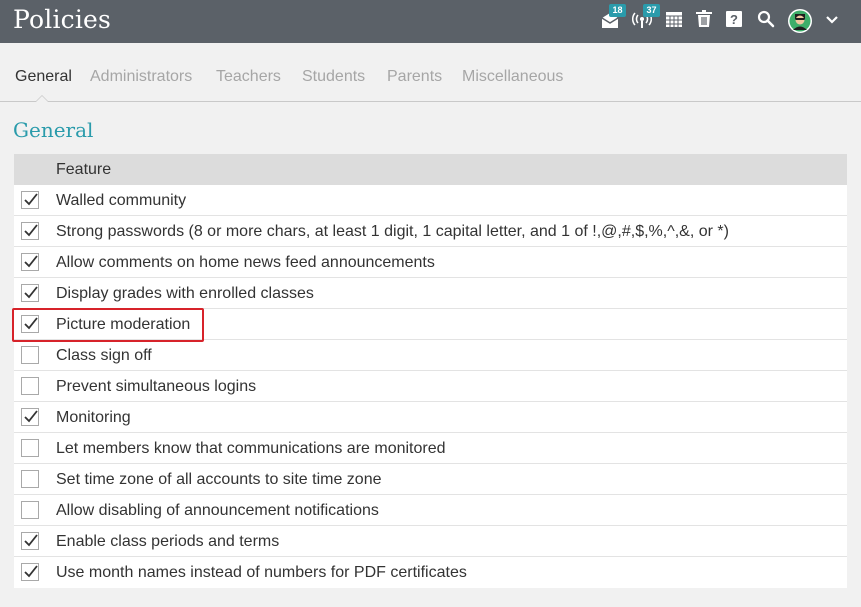 The height and width of the screenshot is (607, 861). Describe the element at coordinates (141, 77) in the screenshot. I see `tab-administrators: Administrators` at that location.